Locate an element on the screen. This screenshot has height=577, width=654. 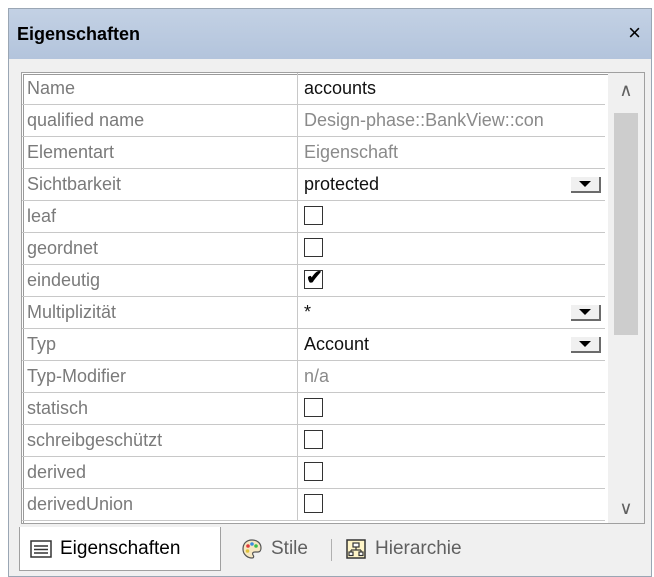
property-name: leaf is located at coordinates (160, 216).